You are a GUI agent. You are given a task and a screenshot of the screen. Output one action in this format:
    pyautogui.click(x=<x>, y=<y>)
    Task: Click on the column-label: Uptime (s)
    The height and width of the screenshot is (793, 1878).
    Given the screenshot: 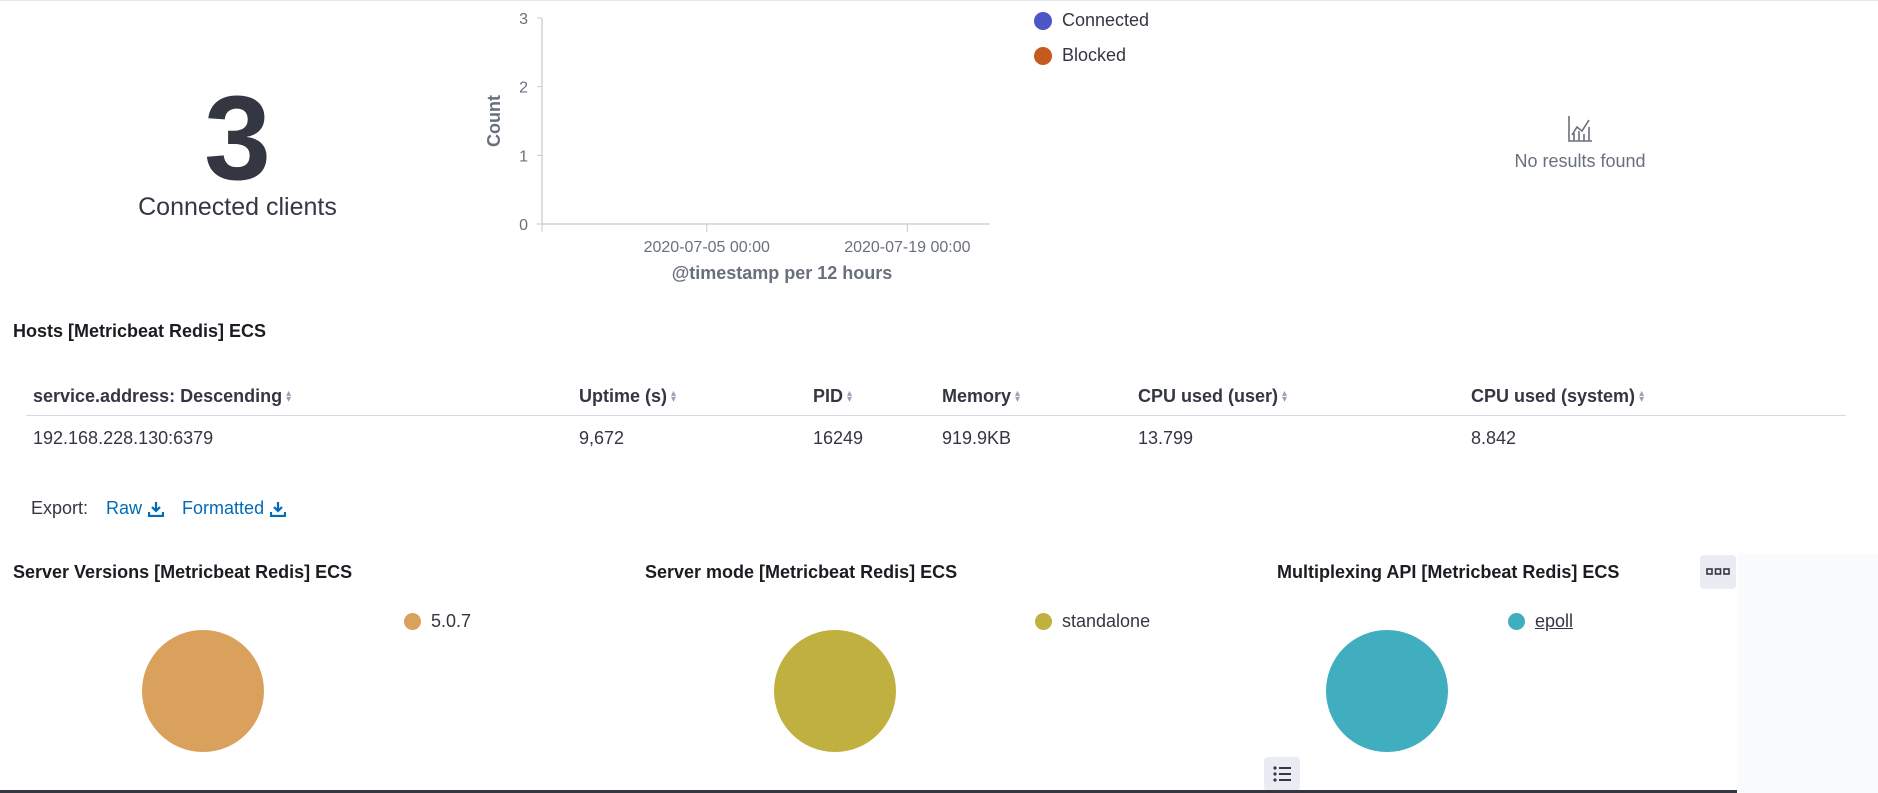 What is the action you would take?
    pyautogui.click(x=623, y=396)
    